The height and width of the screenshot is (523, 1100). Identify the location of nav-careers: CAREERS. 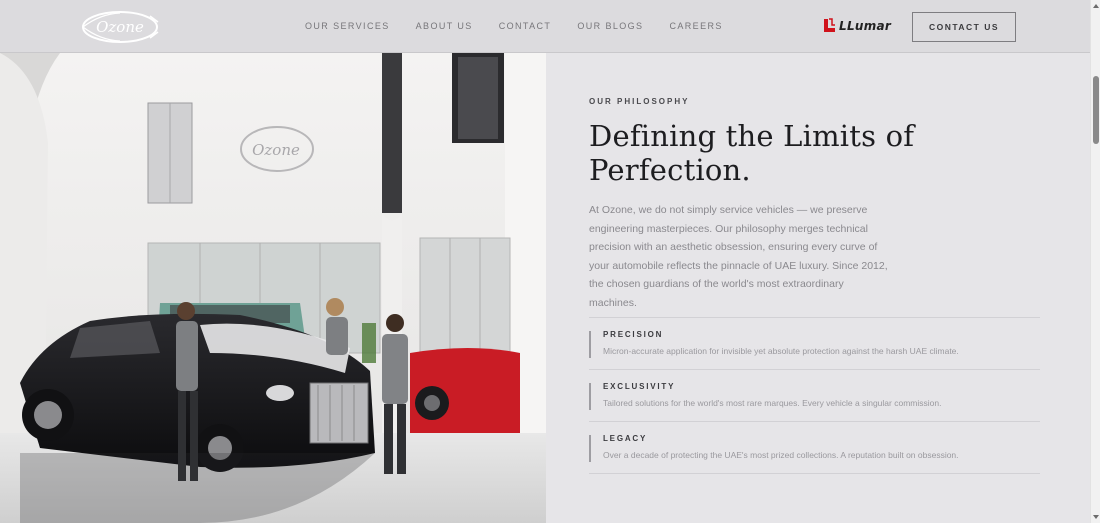
(695, 26).